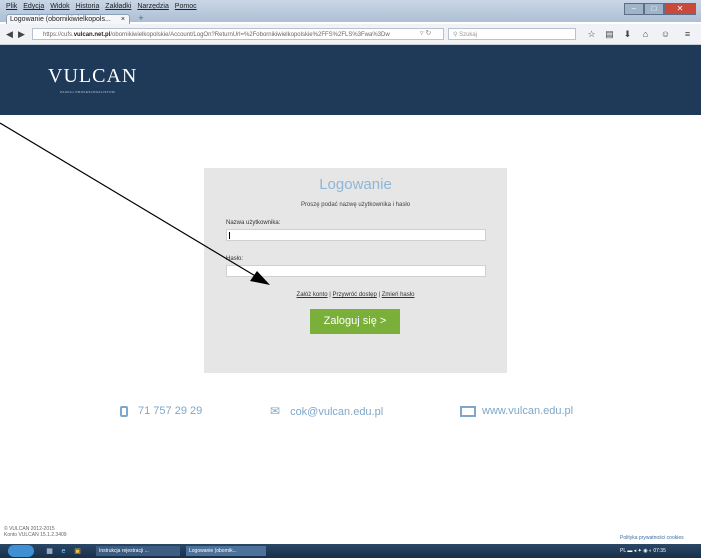  What do you see at coordinates (398, 295) in the screenshot?
I see `change-password-link: Zmień hasło` at bounding box center [398, 295].